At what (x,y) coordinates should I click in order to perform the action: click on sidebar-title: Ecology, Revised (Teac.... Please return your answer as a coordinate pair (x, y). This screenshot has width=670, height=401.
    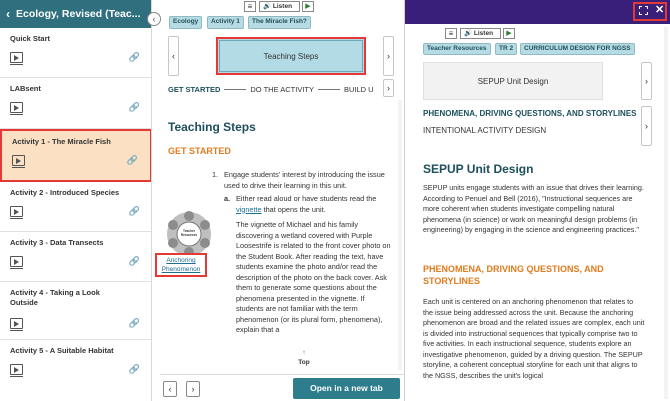
    Looking at the image, I should click on (78, 14).